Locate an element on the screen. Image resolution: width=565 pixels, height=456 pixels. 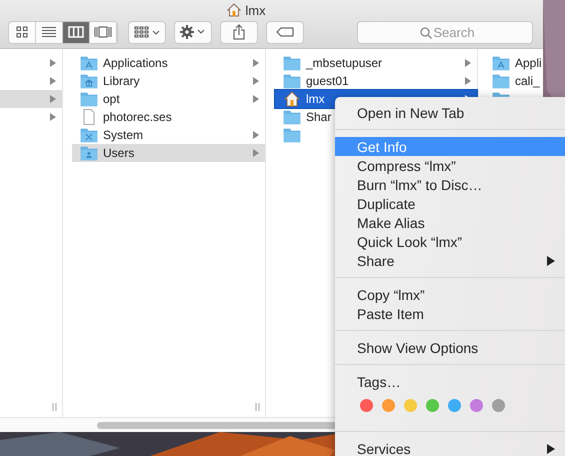
file-name: Applications is located at coordinates (135, 63).